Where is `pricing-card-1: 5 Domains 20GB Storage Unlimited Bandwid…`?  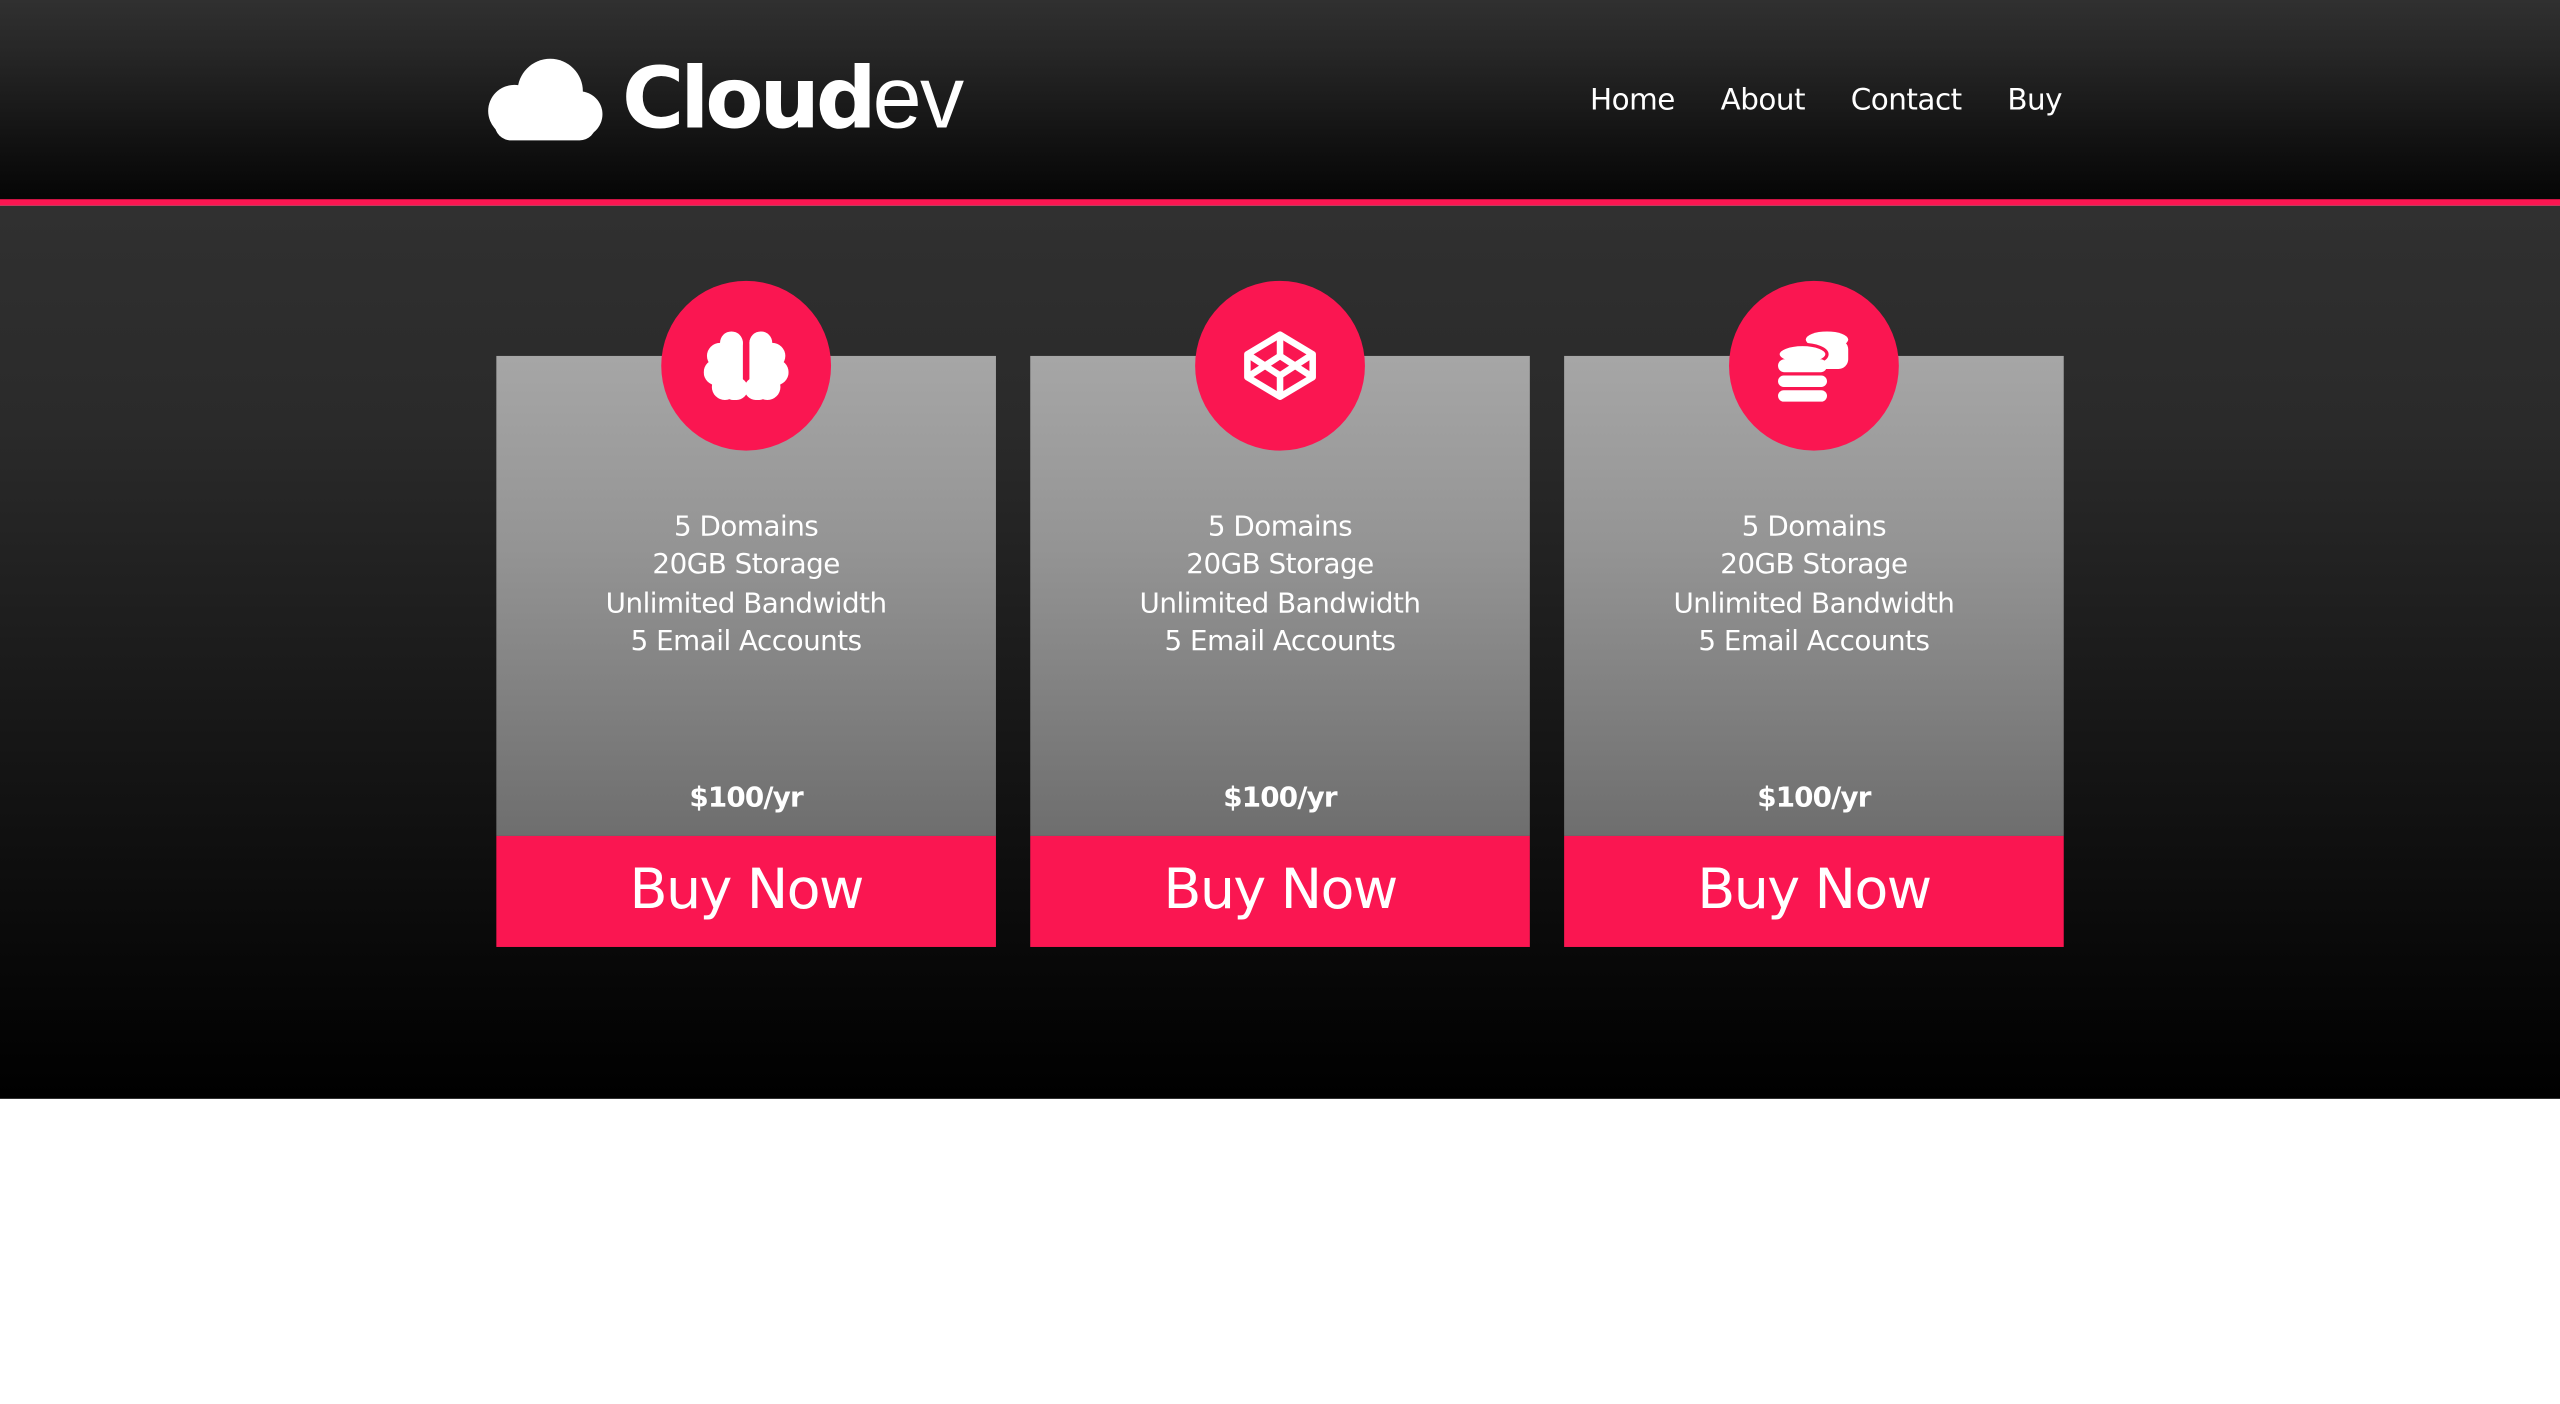
pricing-card-1: 5 Domains 20GB Storage Unlimited Bandwid… is located at coordinates (746, 613).